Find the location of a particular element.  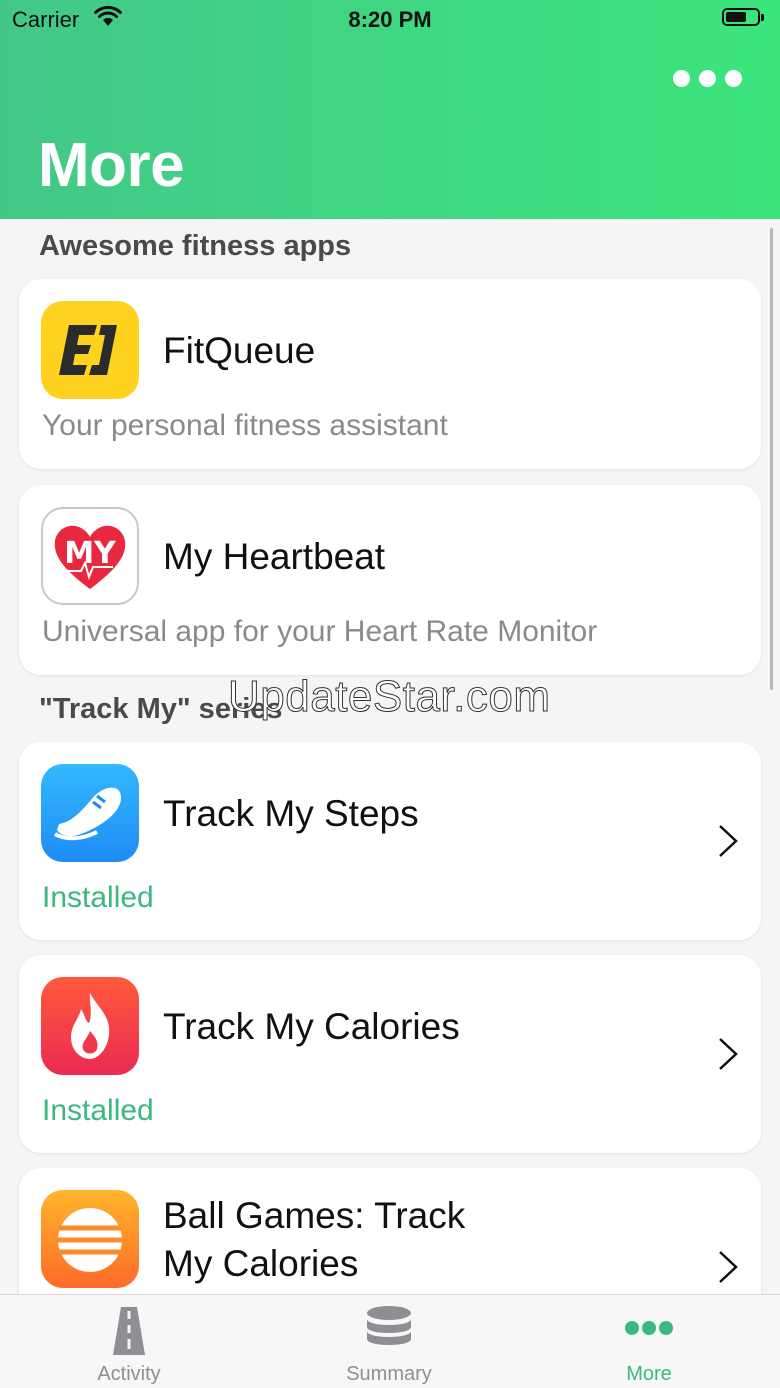

page-title: More is located at coordinates (111, 165).